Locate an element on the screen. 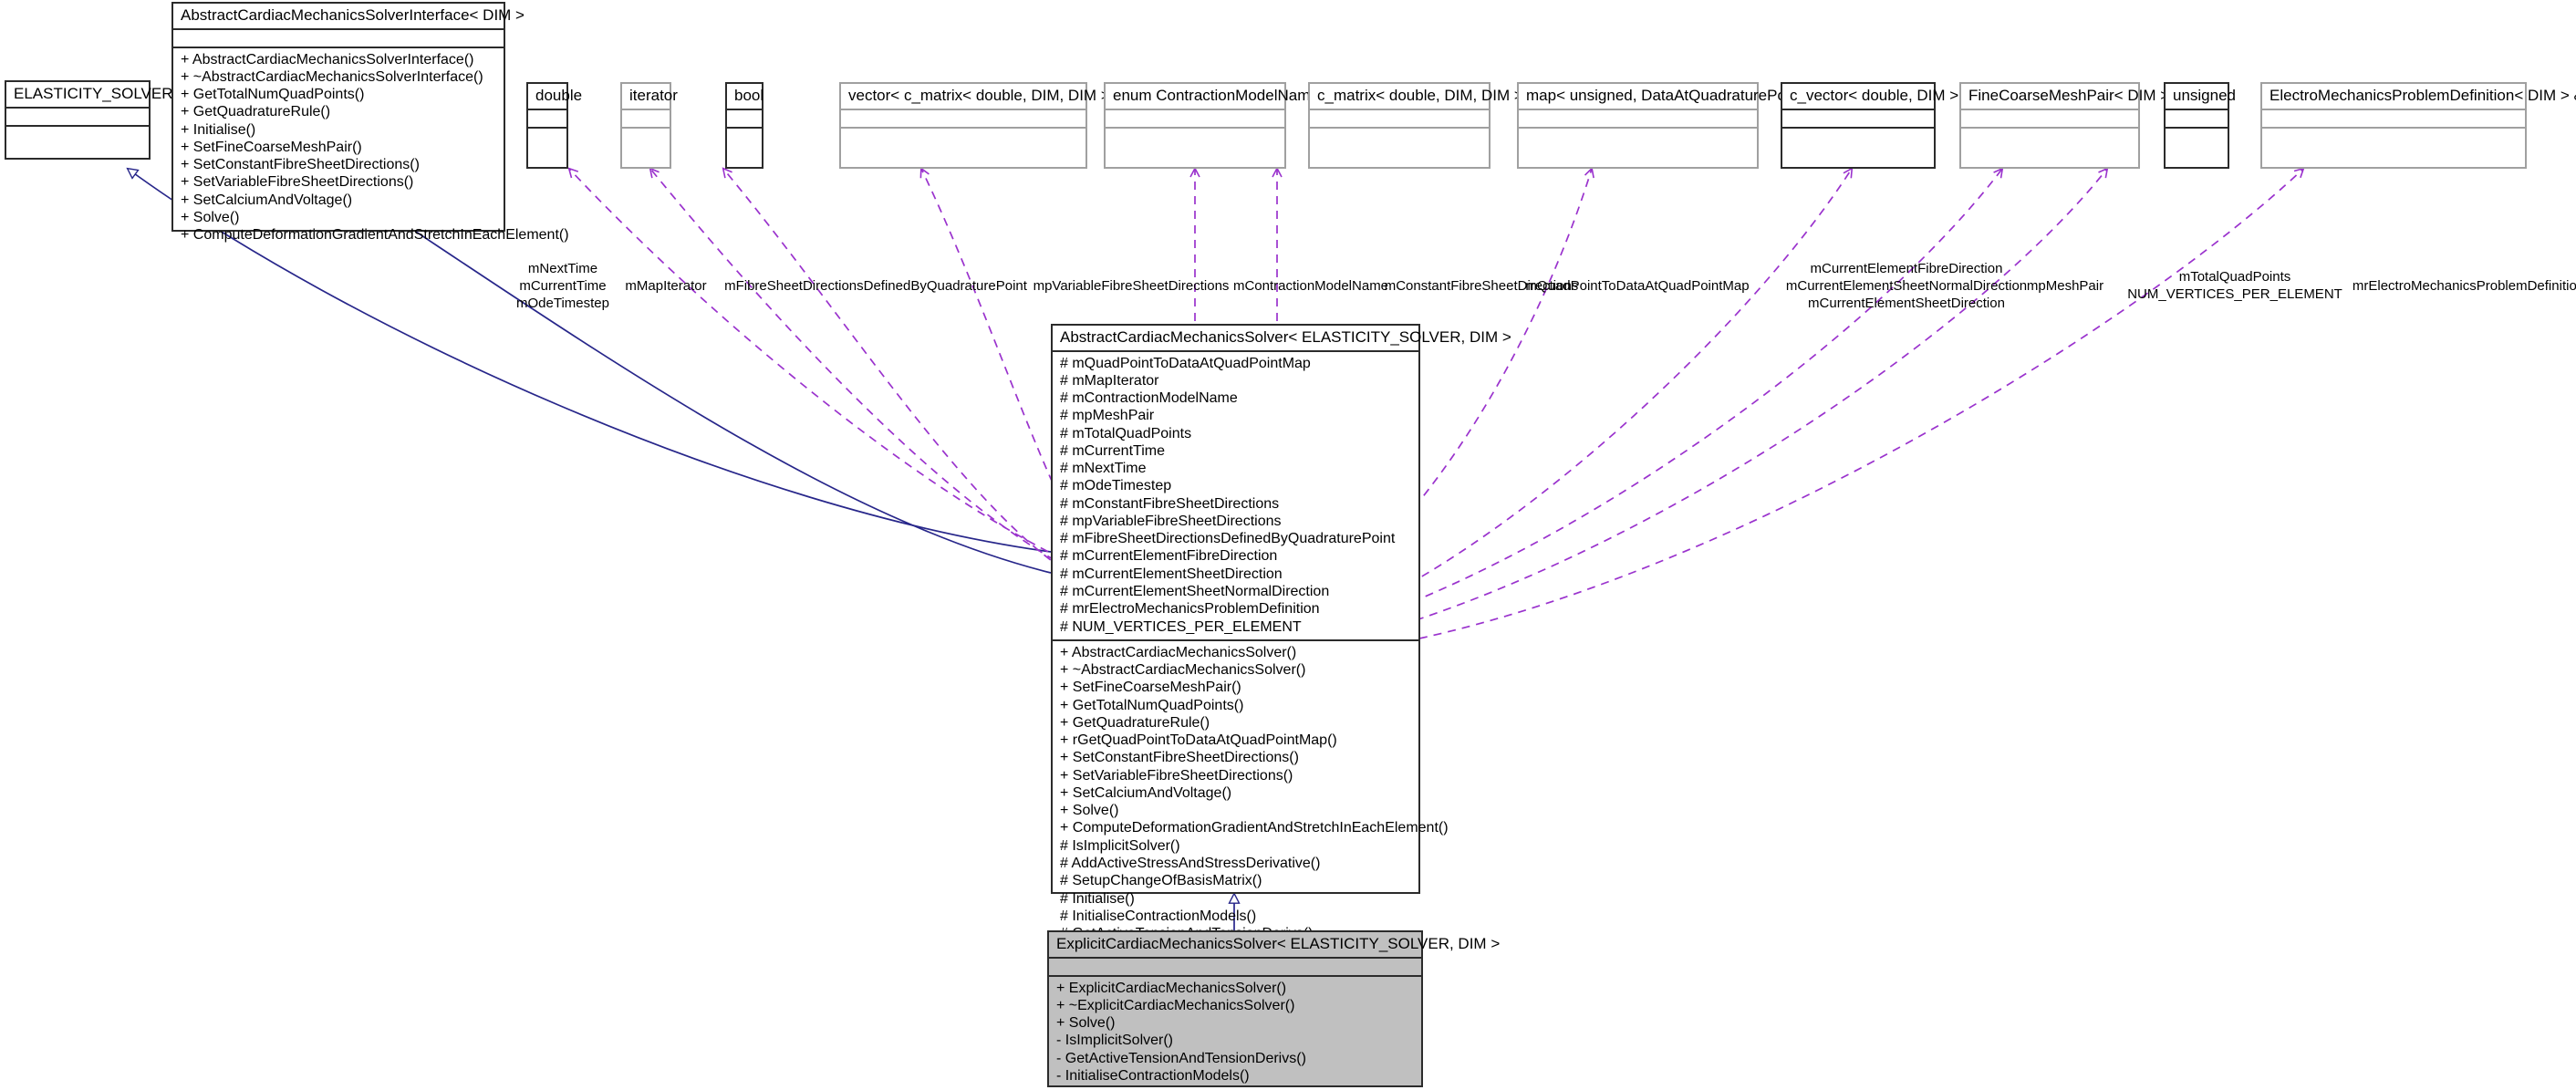 Image resolution: width=2576 pixels, height=1090 pixels. class-member-row: # mTotalQuadPoints is located at coordinates (1126, 433).